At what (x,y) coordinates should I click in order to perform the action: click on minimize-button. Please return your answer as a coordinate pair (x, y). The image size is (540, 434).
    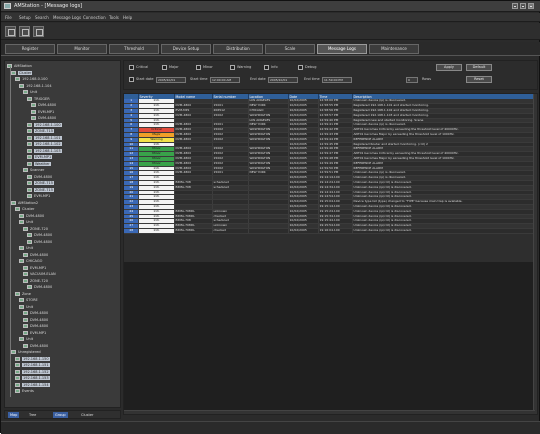
    Looking at the image, I should click on (515, 6).